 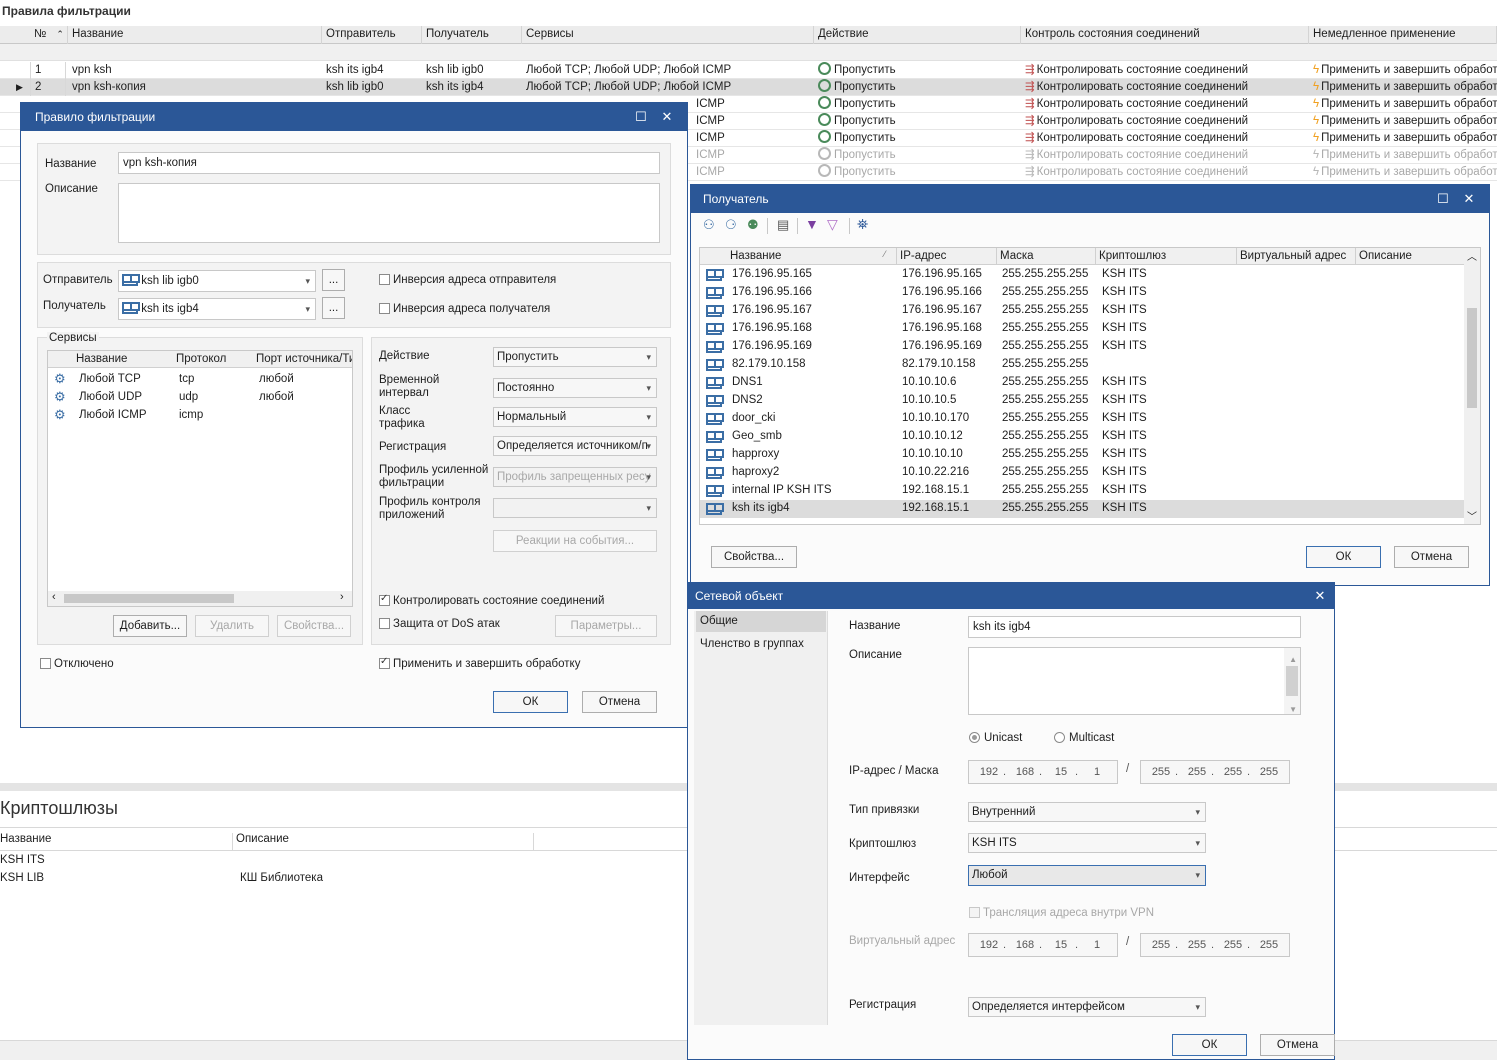 I want to click on bind-combo: Внутренний, so click(x=1087, y=812).